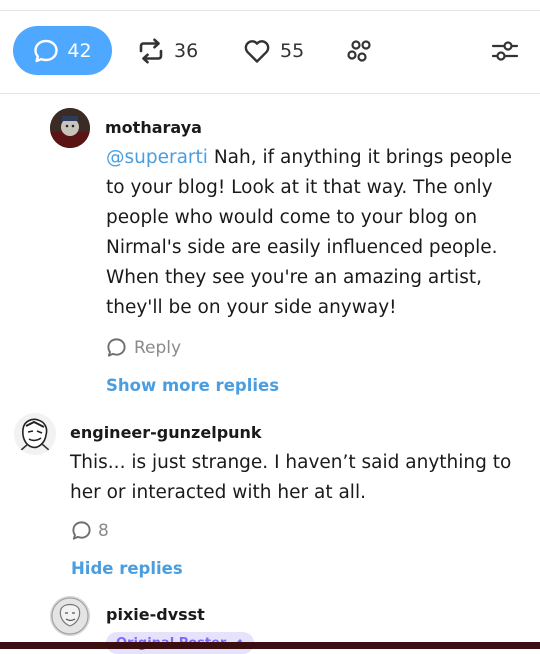 This screenshot has width=540, height=654. I want to click on like-button: 55, so click(273, 50).